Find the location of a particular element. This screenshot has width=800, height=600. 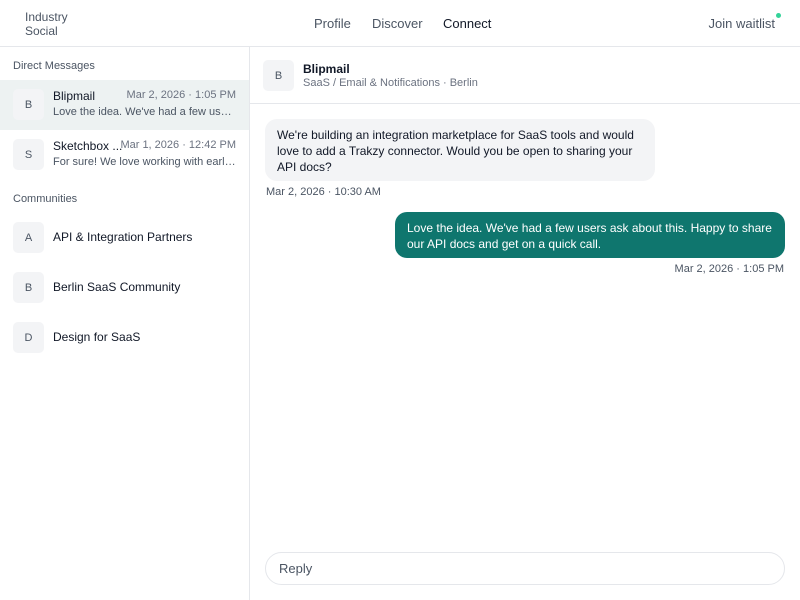

avatar: S is located at coordinates (28, 154).